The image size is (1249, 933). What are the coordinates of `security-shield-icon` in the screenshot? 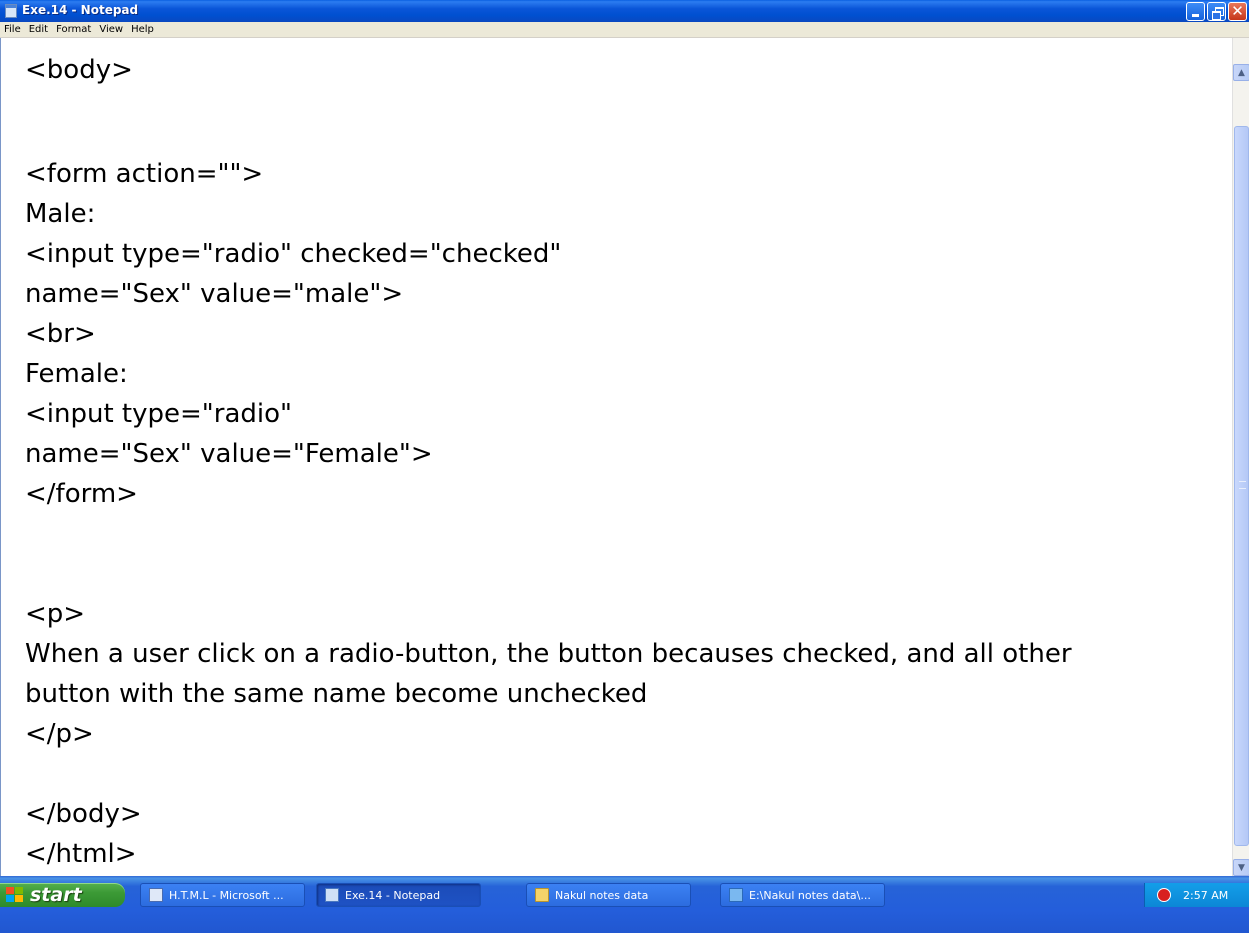 It's located at (1164, 895).